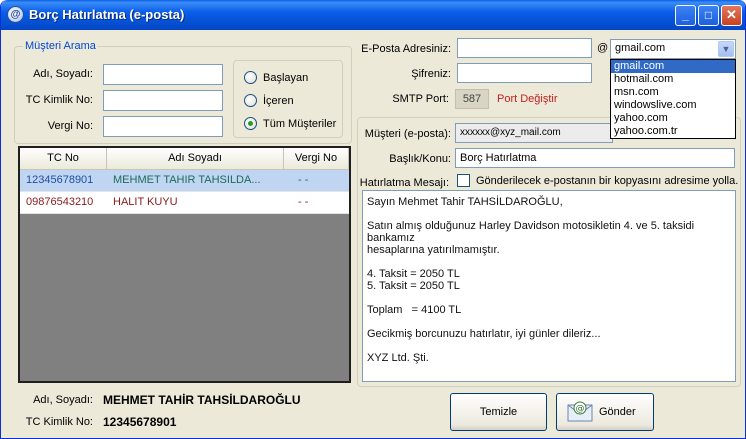 This screenshot has width=746, height=439. Describe the element at coordinates (70, 126) in the screenshot. I see `tax-label: Vergi No:` at that location.